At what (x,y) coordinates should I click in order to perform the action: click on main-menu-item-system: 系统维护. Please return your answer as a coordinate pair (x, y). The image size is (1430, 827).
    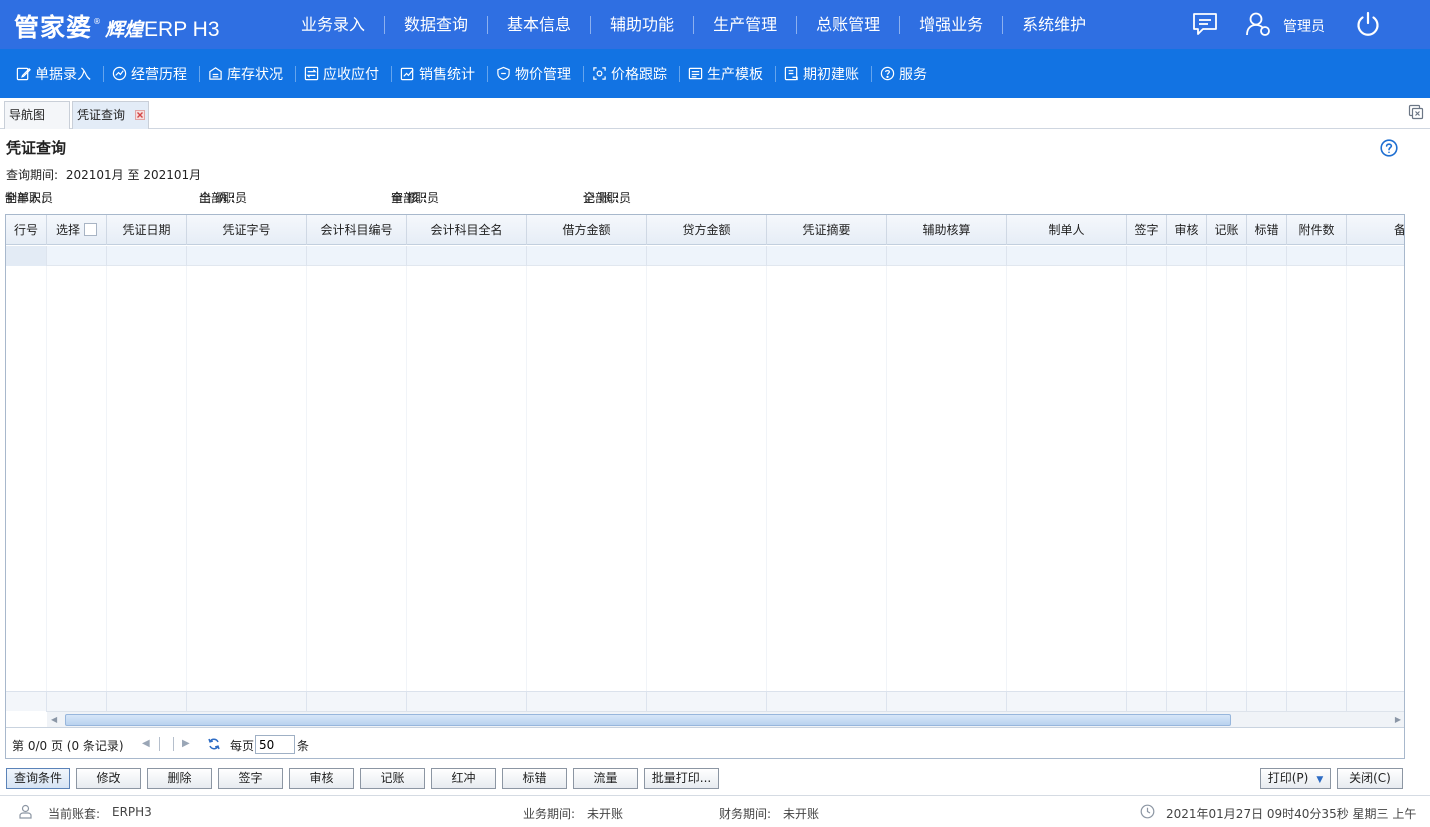
    Looking at the image, I should click on (1054, 24).